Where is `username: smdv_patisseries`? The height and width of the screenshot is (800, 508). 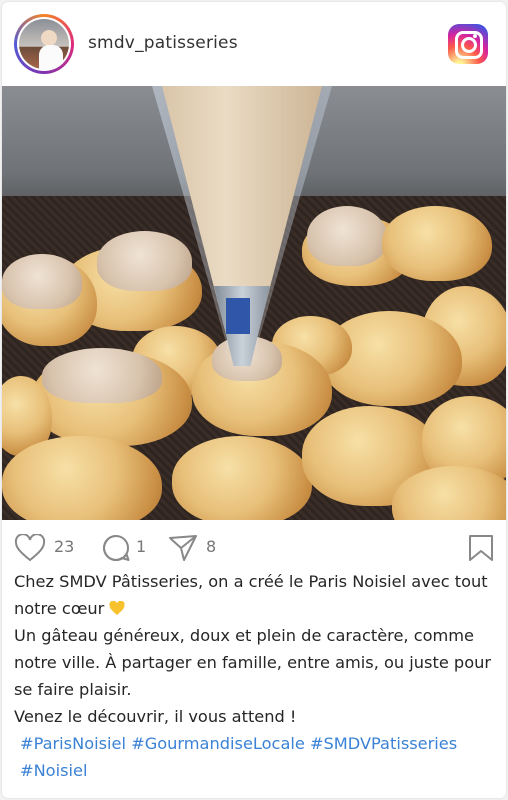
username: smdv_patisseries is located at coordinates (163, 43).